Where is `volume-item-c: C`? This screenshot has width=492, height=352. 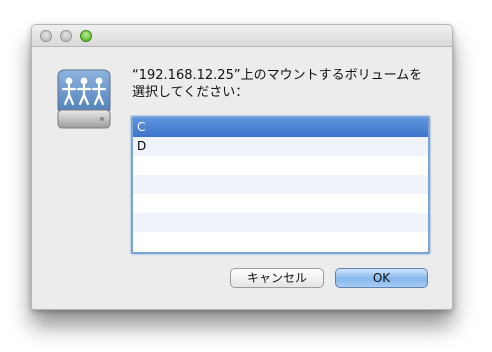
volume-item-c: C is located at coordinates (280, 127).